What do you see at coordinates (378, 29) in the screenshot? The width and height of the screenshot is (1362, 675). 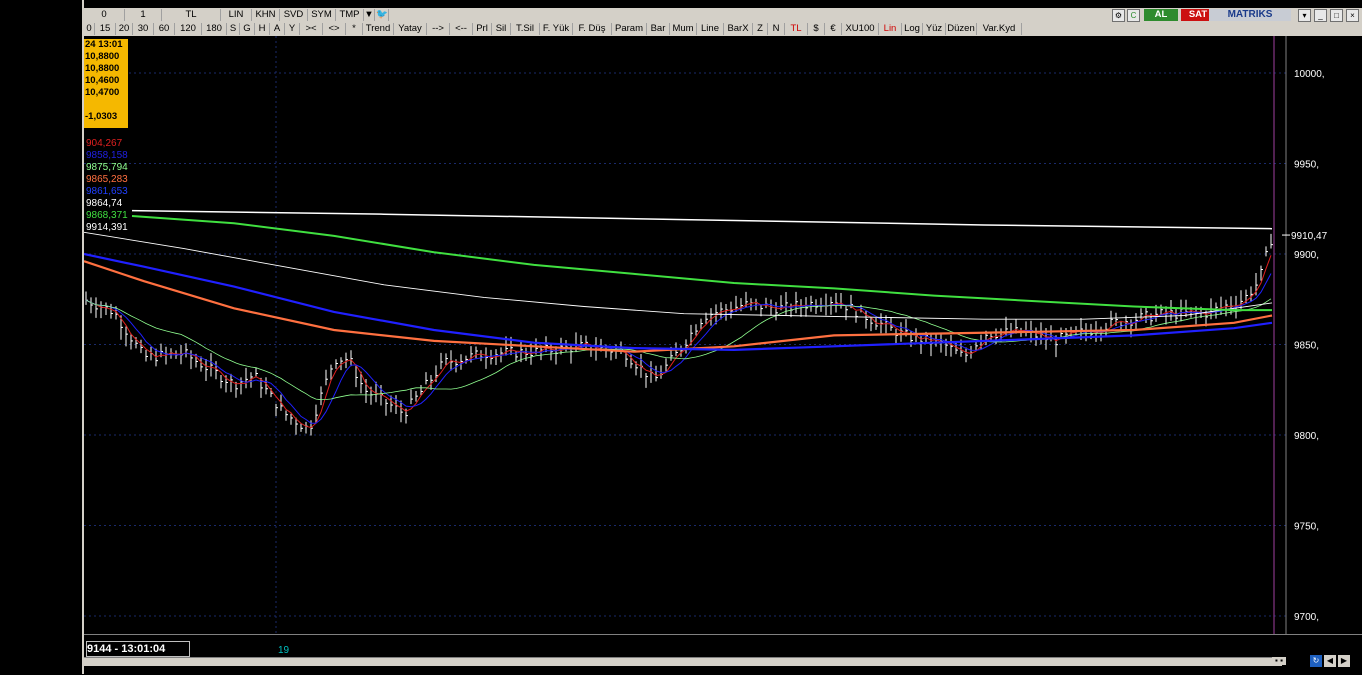 I see `period-button-15: Trend` at bounding box center [378, 29].